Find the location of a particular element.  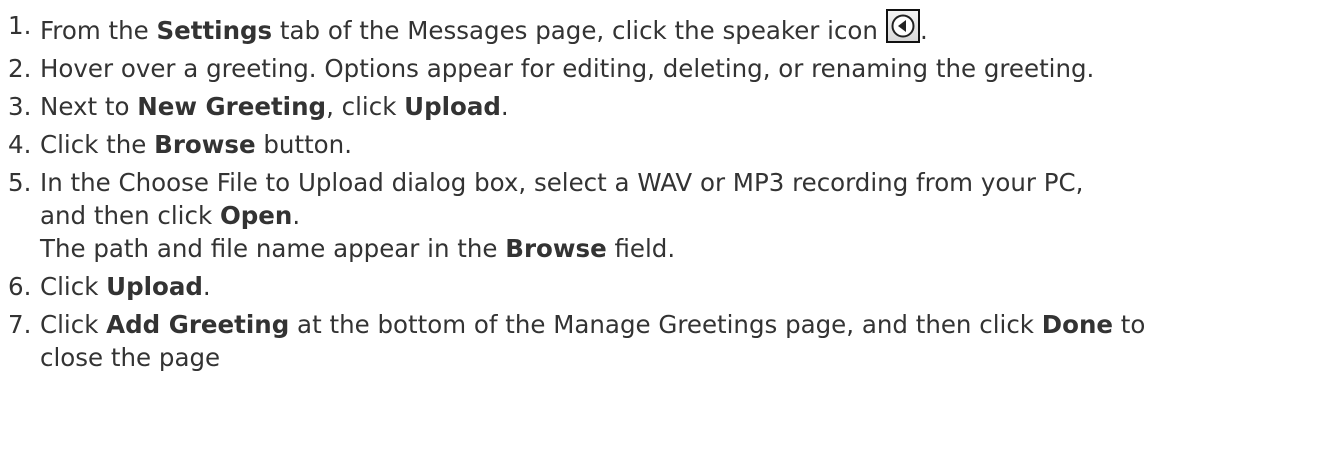

step-number: 2. is located at coordinates (20, 68).